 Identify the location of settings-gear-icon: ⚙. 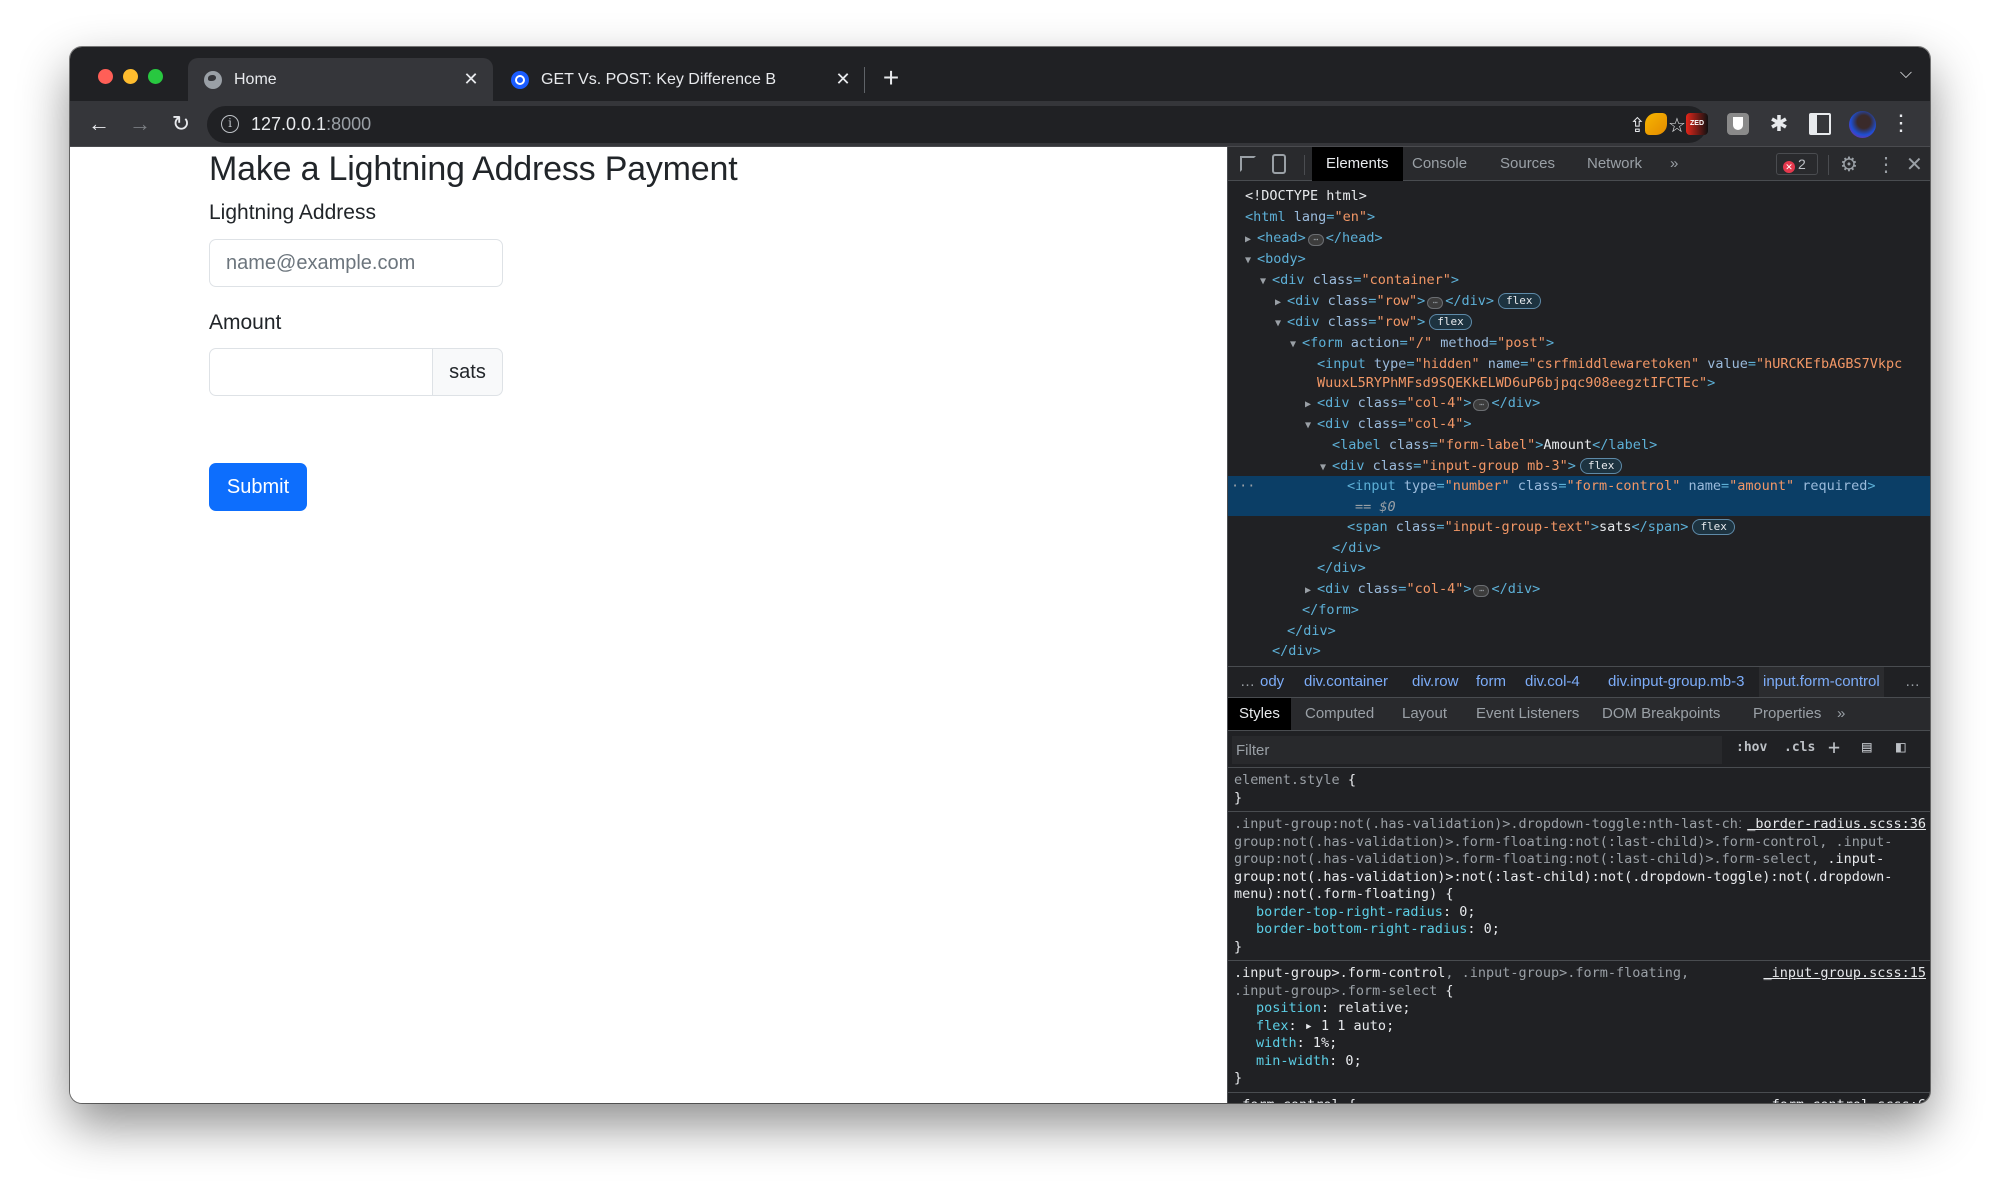
(1849, 164).